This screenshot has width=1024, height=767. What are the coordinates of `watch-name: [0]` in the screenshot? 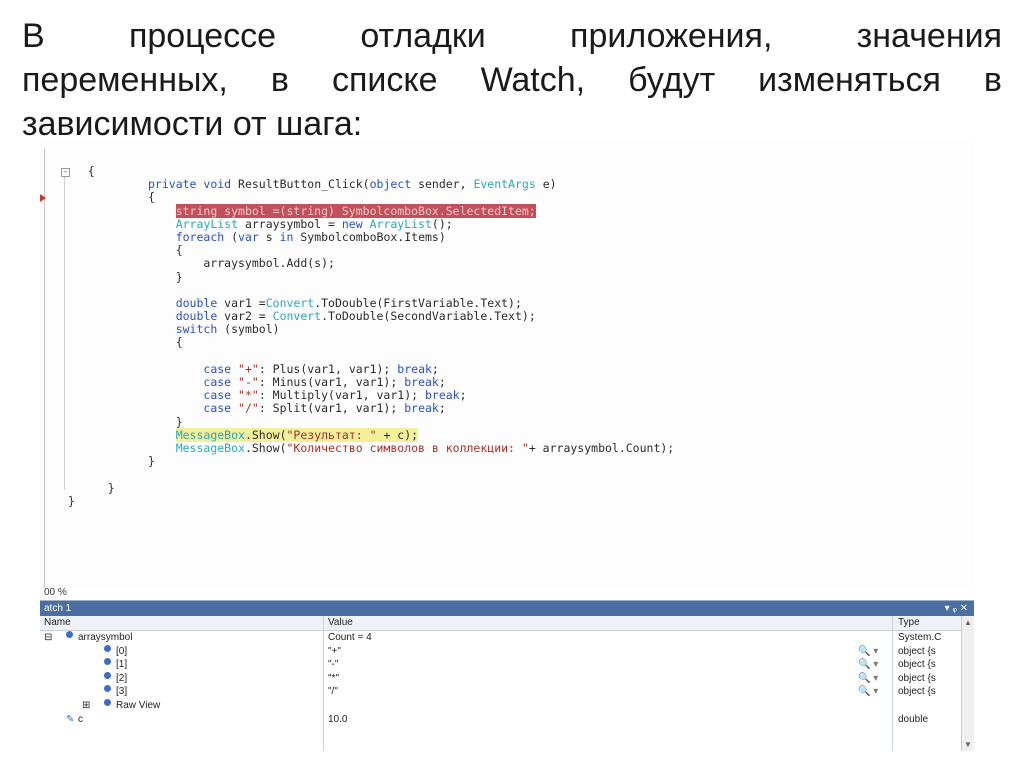 It's located at (122, 651).